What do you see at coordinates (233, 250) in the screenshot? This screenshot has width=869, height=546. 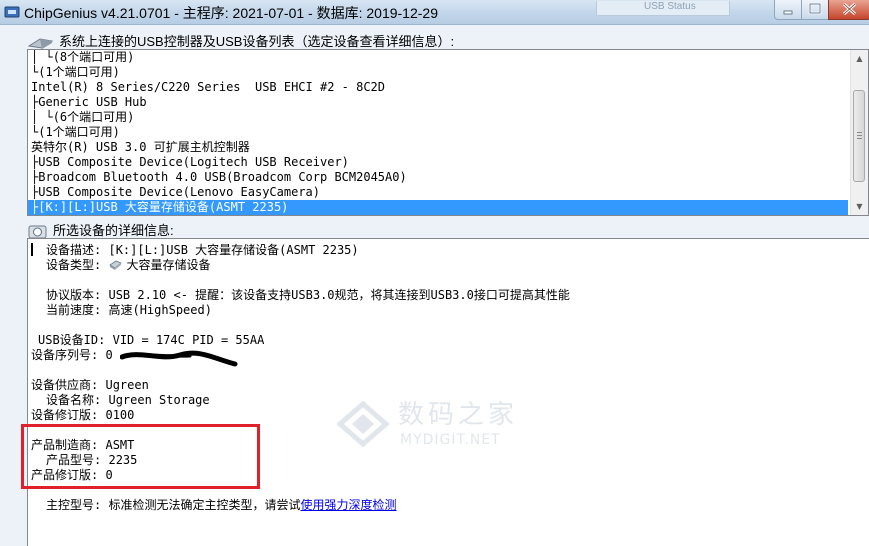 I see `field-value: [K:][L:]USB 大容量存储设备(ASMT 2235)` at bounding box center [233, 250].